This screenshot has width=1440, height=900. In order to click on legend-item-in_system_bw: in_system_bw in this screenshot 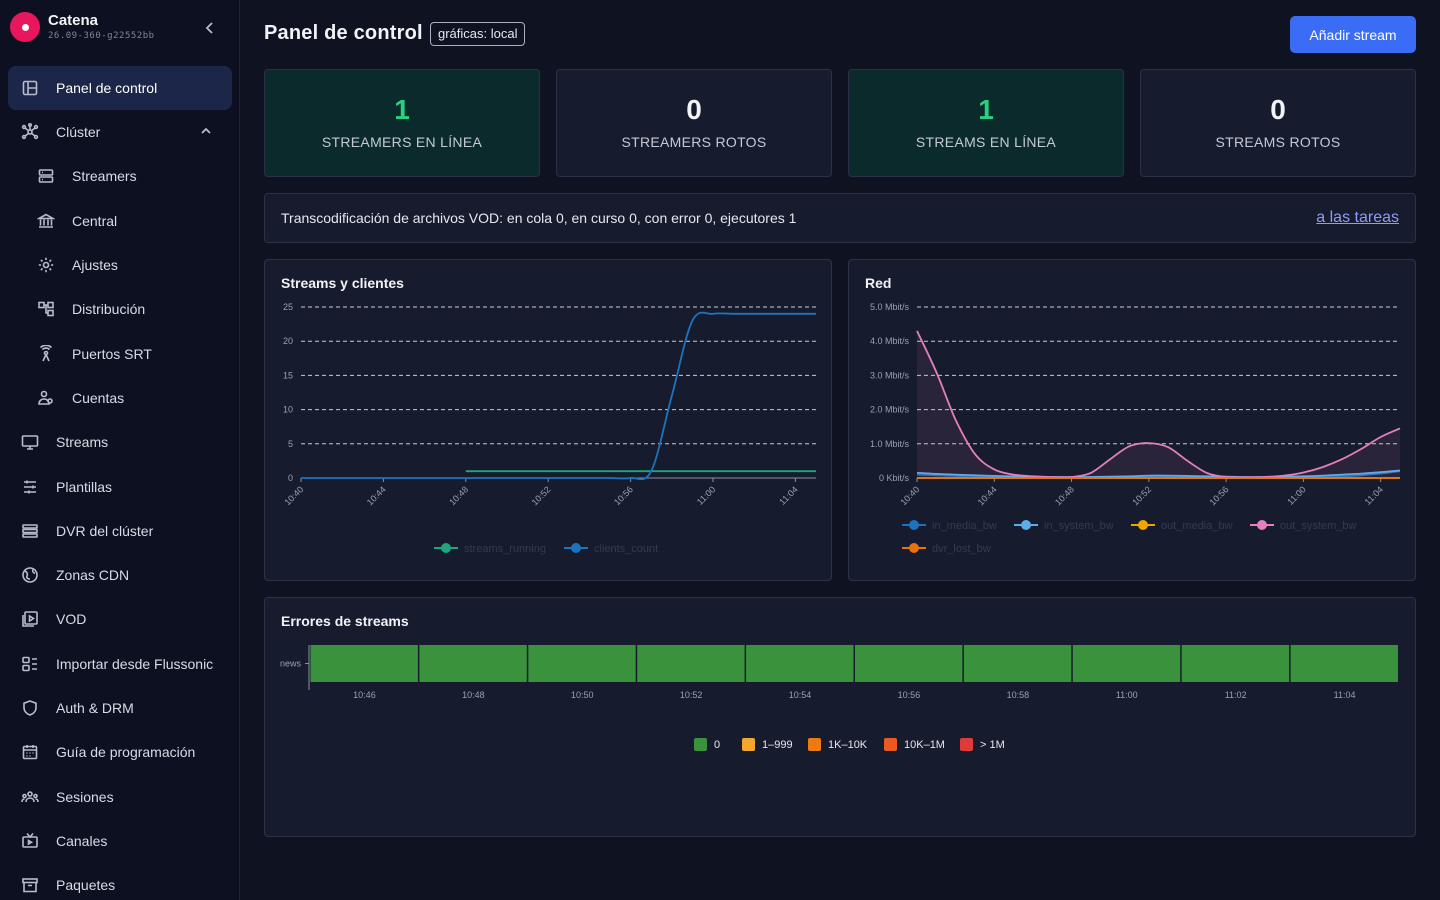, I will do `click(1064, 526)`.